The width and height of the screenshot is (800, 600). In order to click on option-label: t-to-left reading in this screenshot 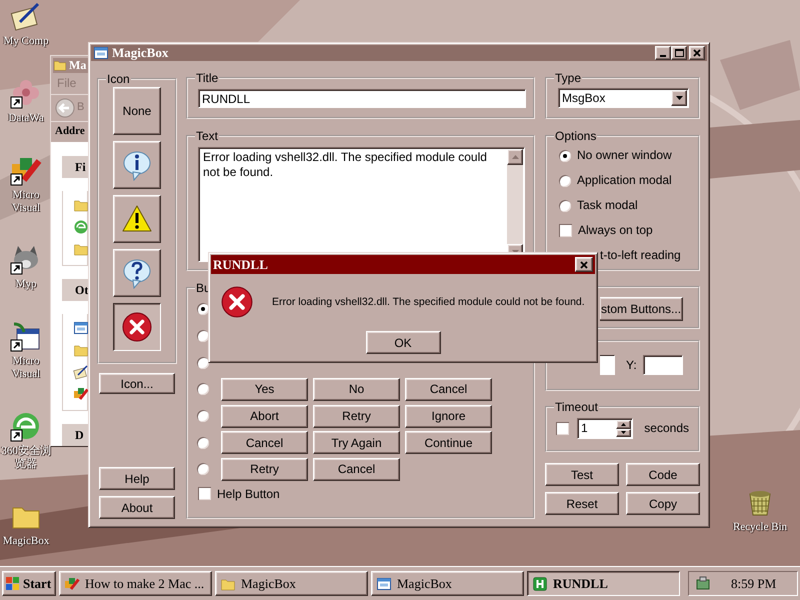, I will do `click(640, 255)`.